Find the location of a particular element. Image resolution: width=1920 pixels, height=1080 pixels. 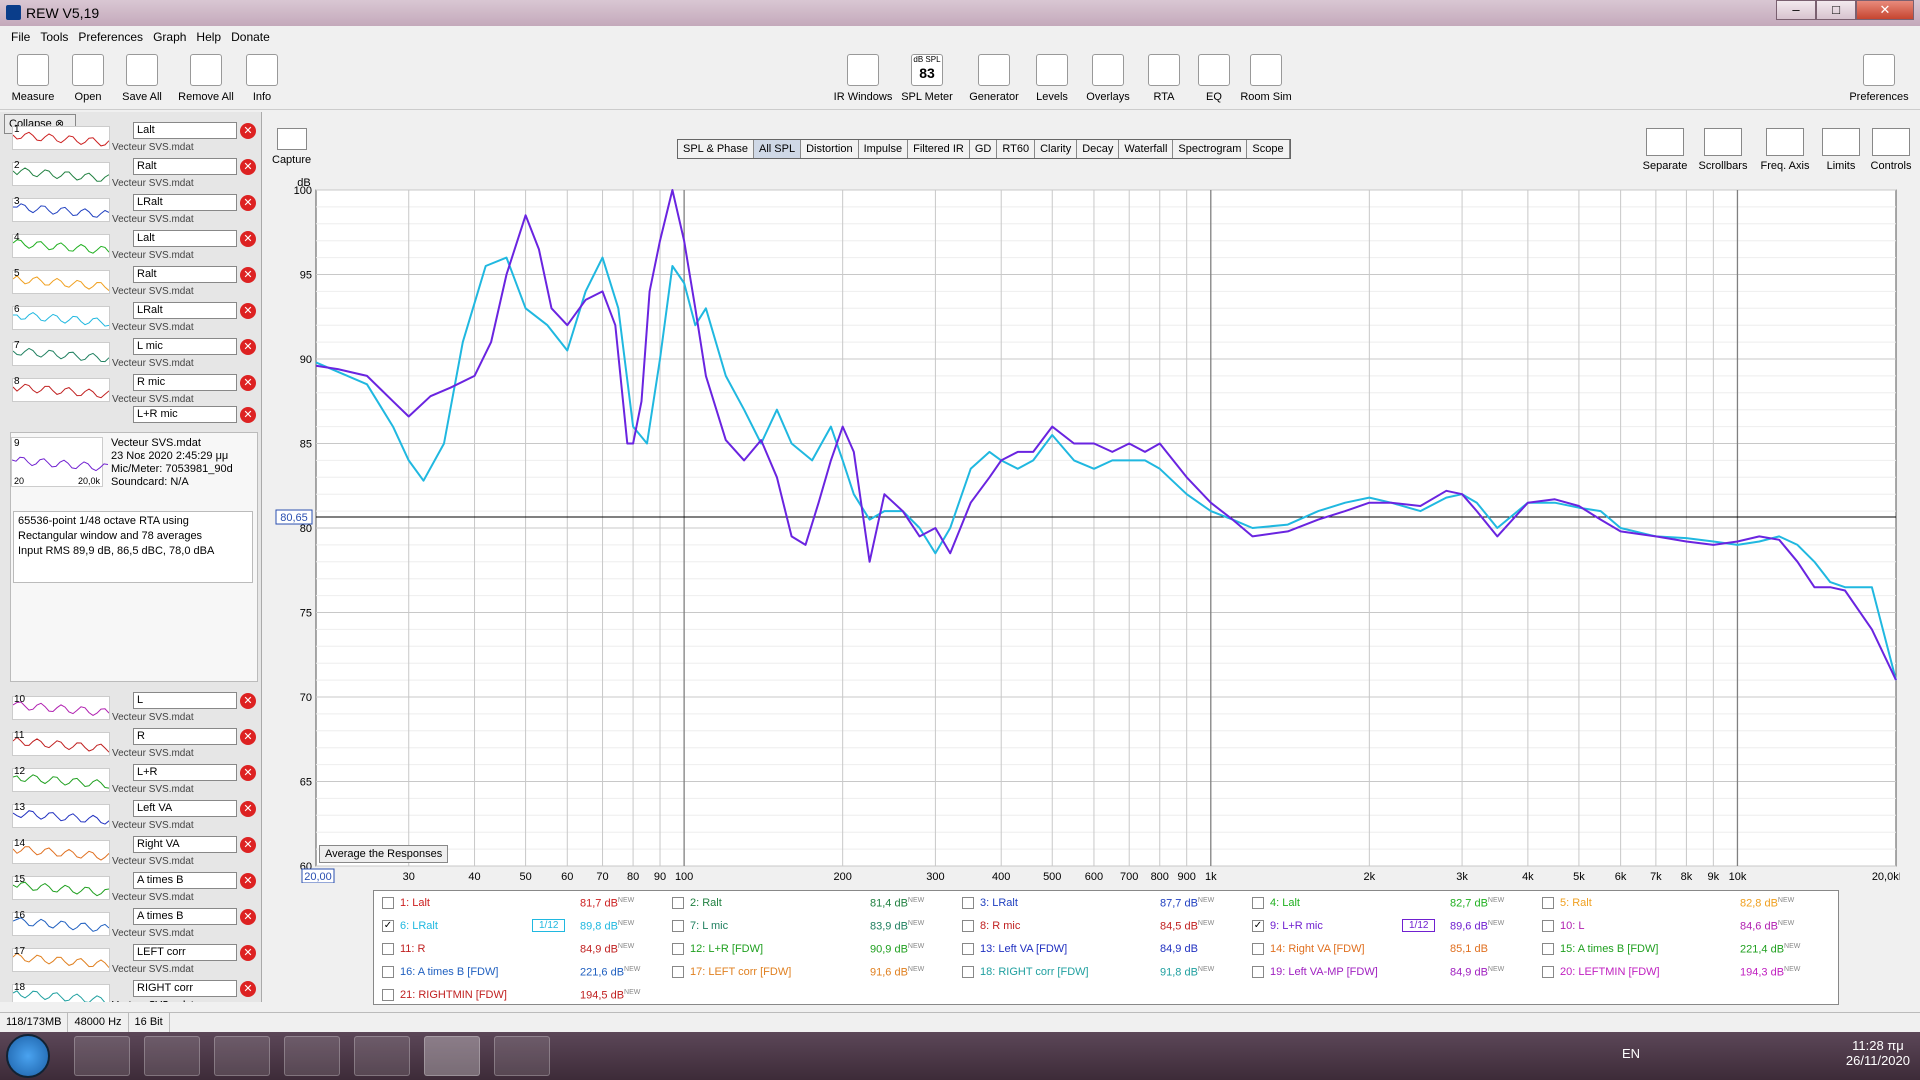

measurement-row: 16 A times B ✕ Vecteur SVS.mdat is located at coordinates (134, 924).